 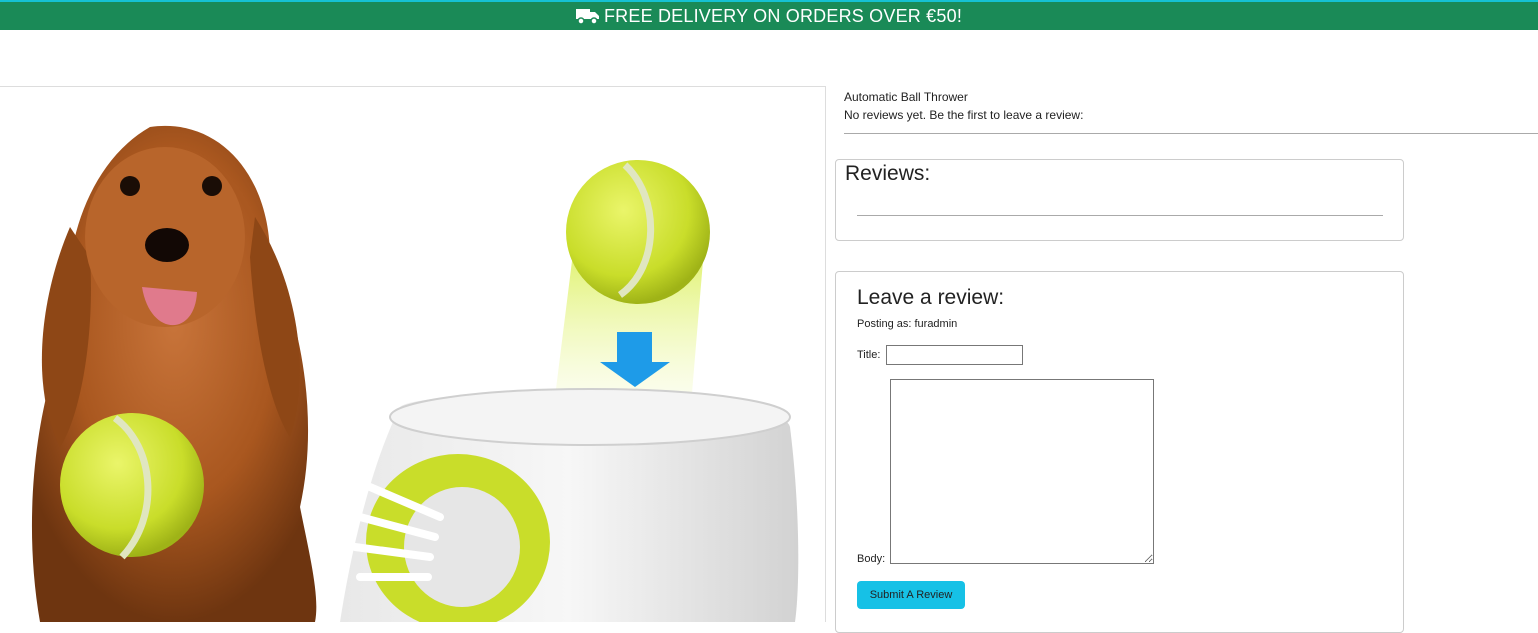 What do you see at coordinates (587, 17) in the screenshot?
I see `truck-icon` at bounding box center [587, 17].